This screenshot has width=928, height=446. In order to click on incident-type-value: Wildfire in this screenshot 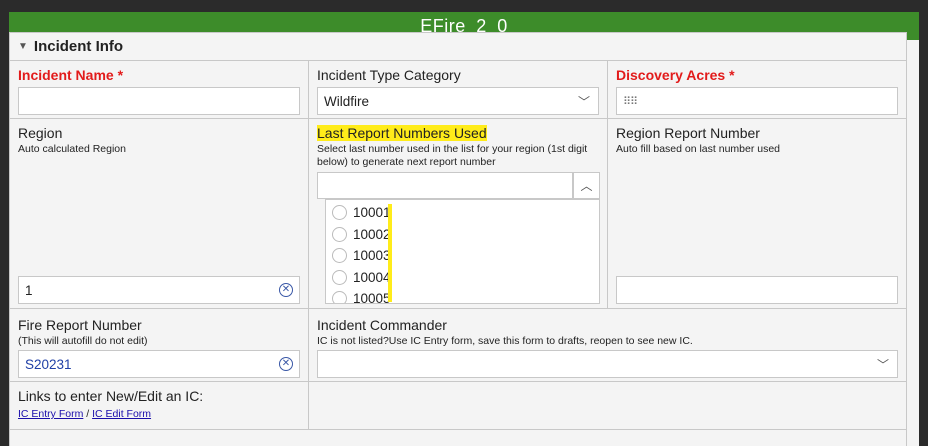, I will do `click(347, 101)`.